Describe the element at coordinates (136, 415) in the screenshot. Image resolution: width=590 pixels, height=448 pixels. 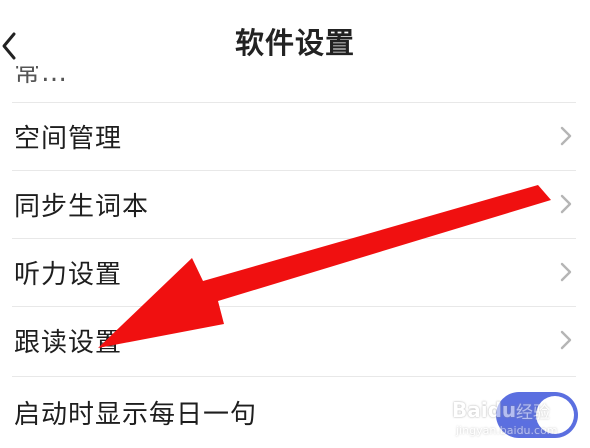
I see `settings-item-label: 启动时显示每日一句` at that location.